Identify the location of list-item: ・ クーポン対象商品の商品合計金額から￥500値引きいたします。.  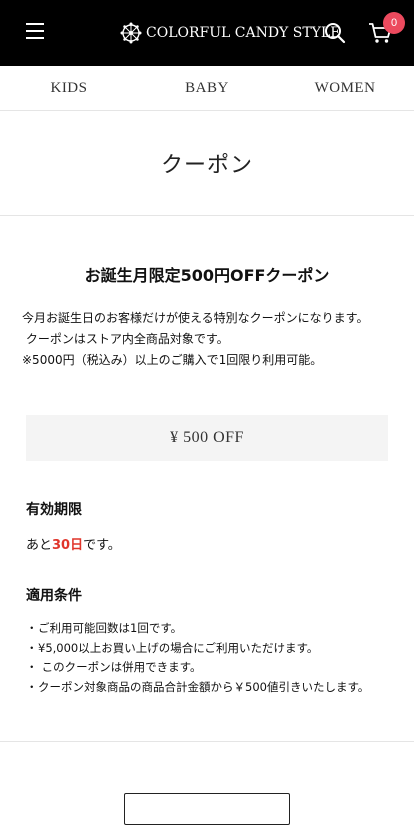
(207, 688).